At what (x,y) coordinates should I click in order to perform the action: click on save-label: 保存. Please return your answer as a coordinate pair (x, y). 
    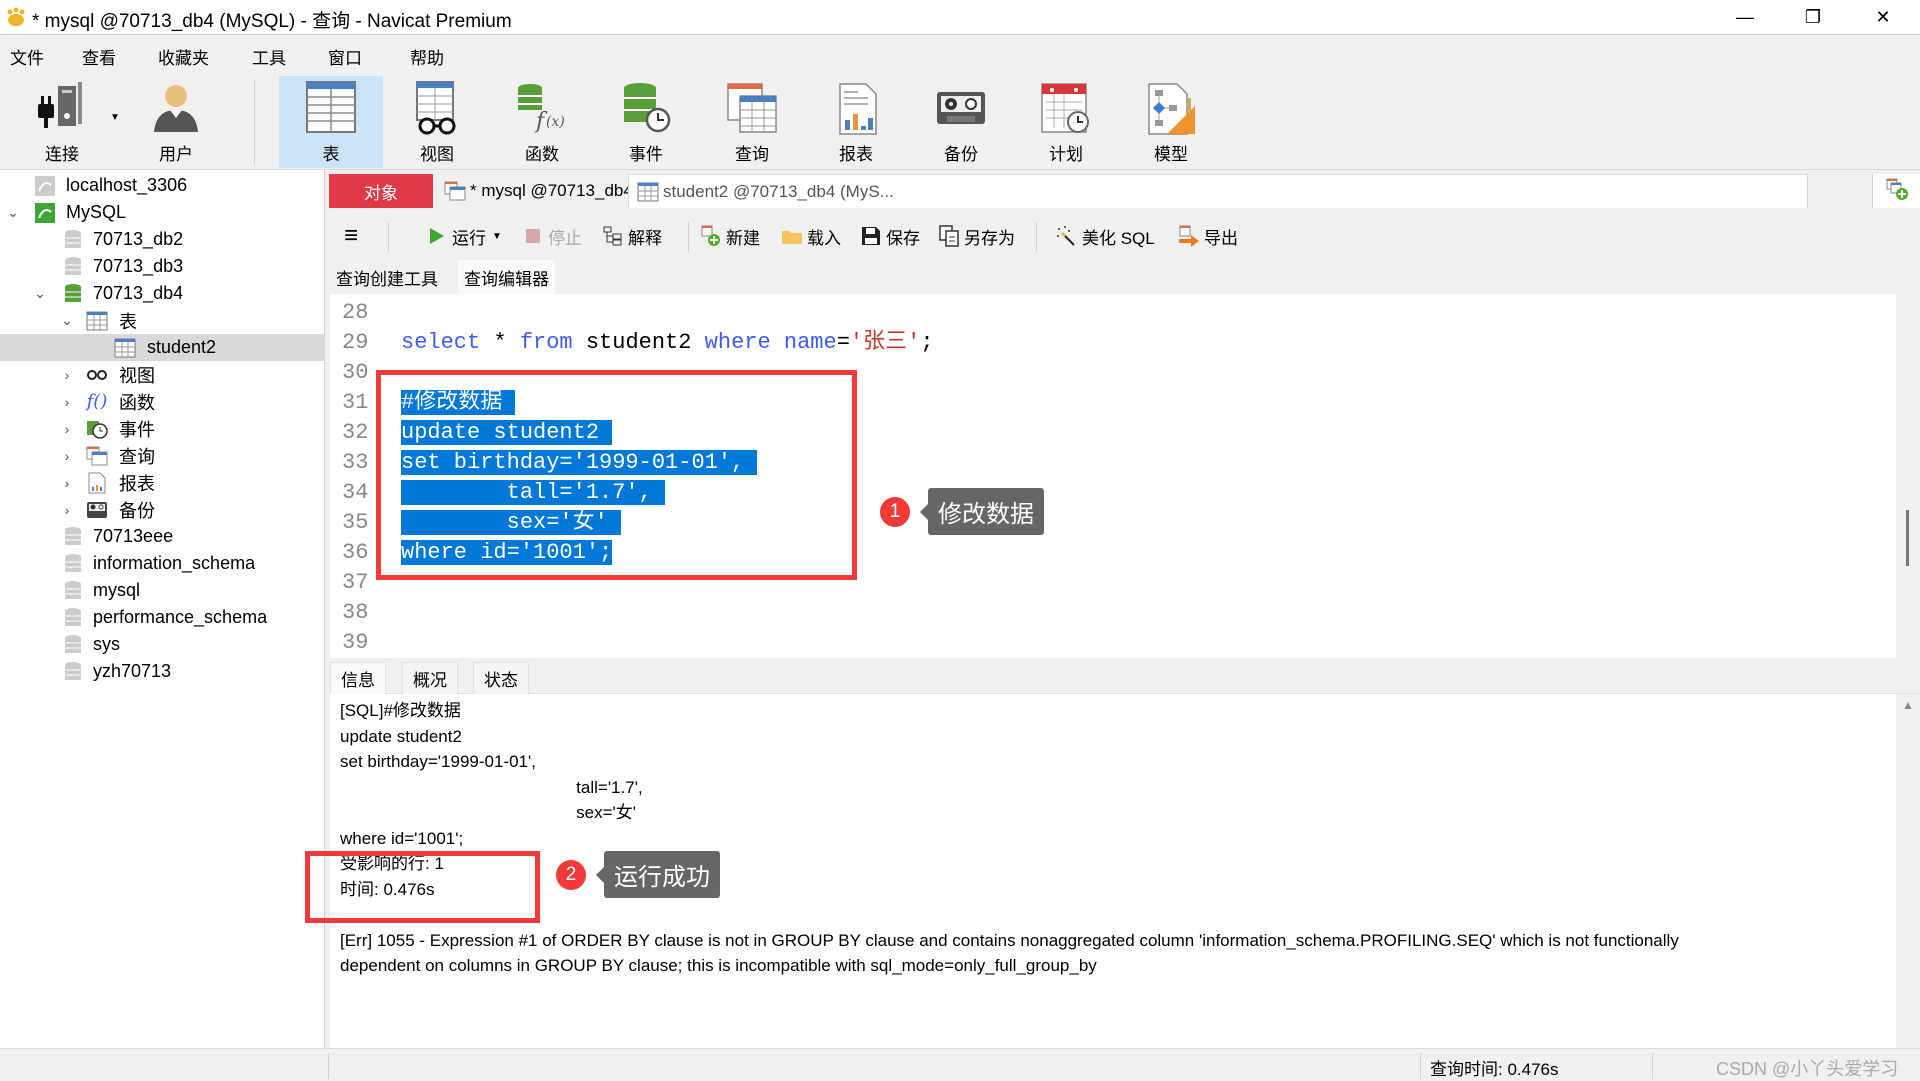
    Looking at the image, I should click on (903, 238).